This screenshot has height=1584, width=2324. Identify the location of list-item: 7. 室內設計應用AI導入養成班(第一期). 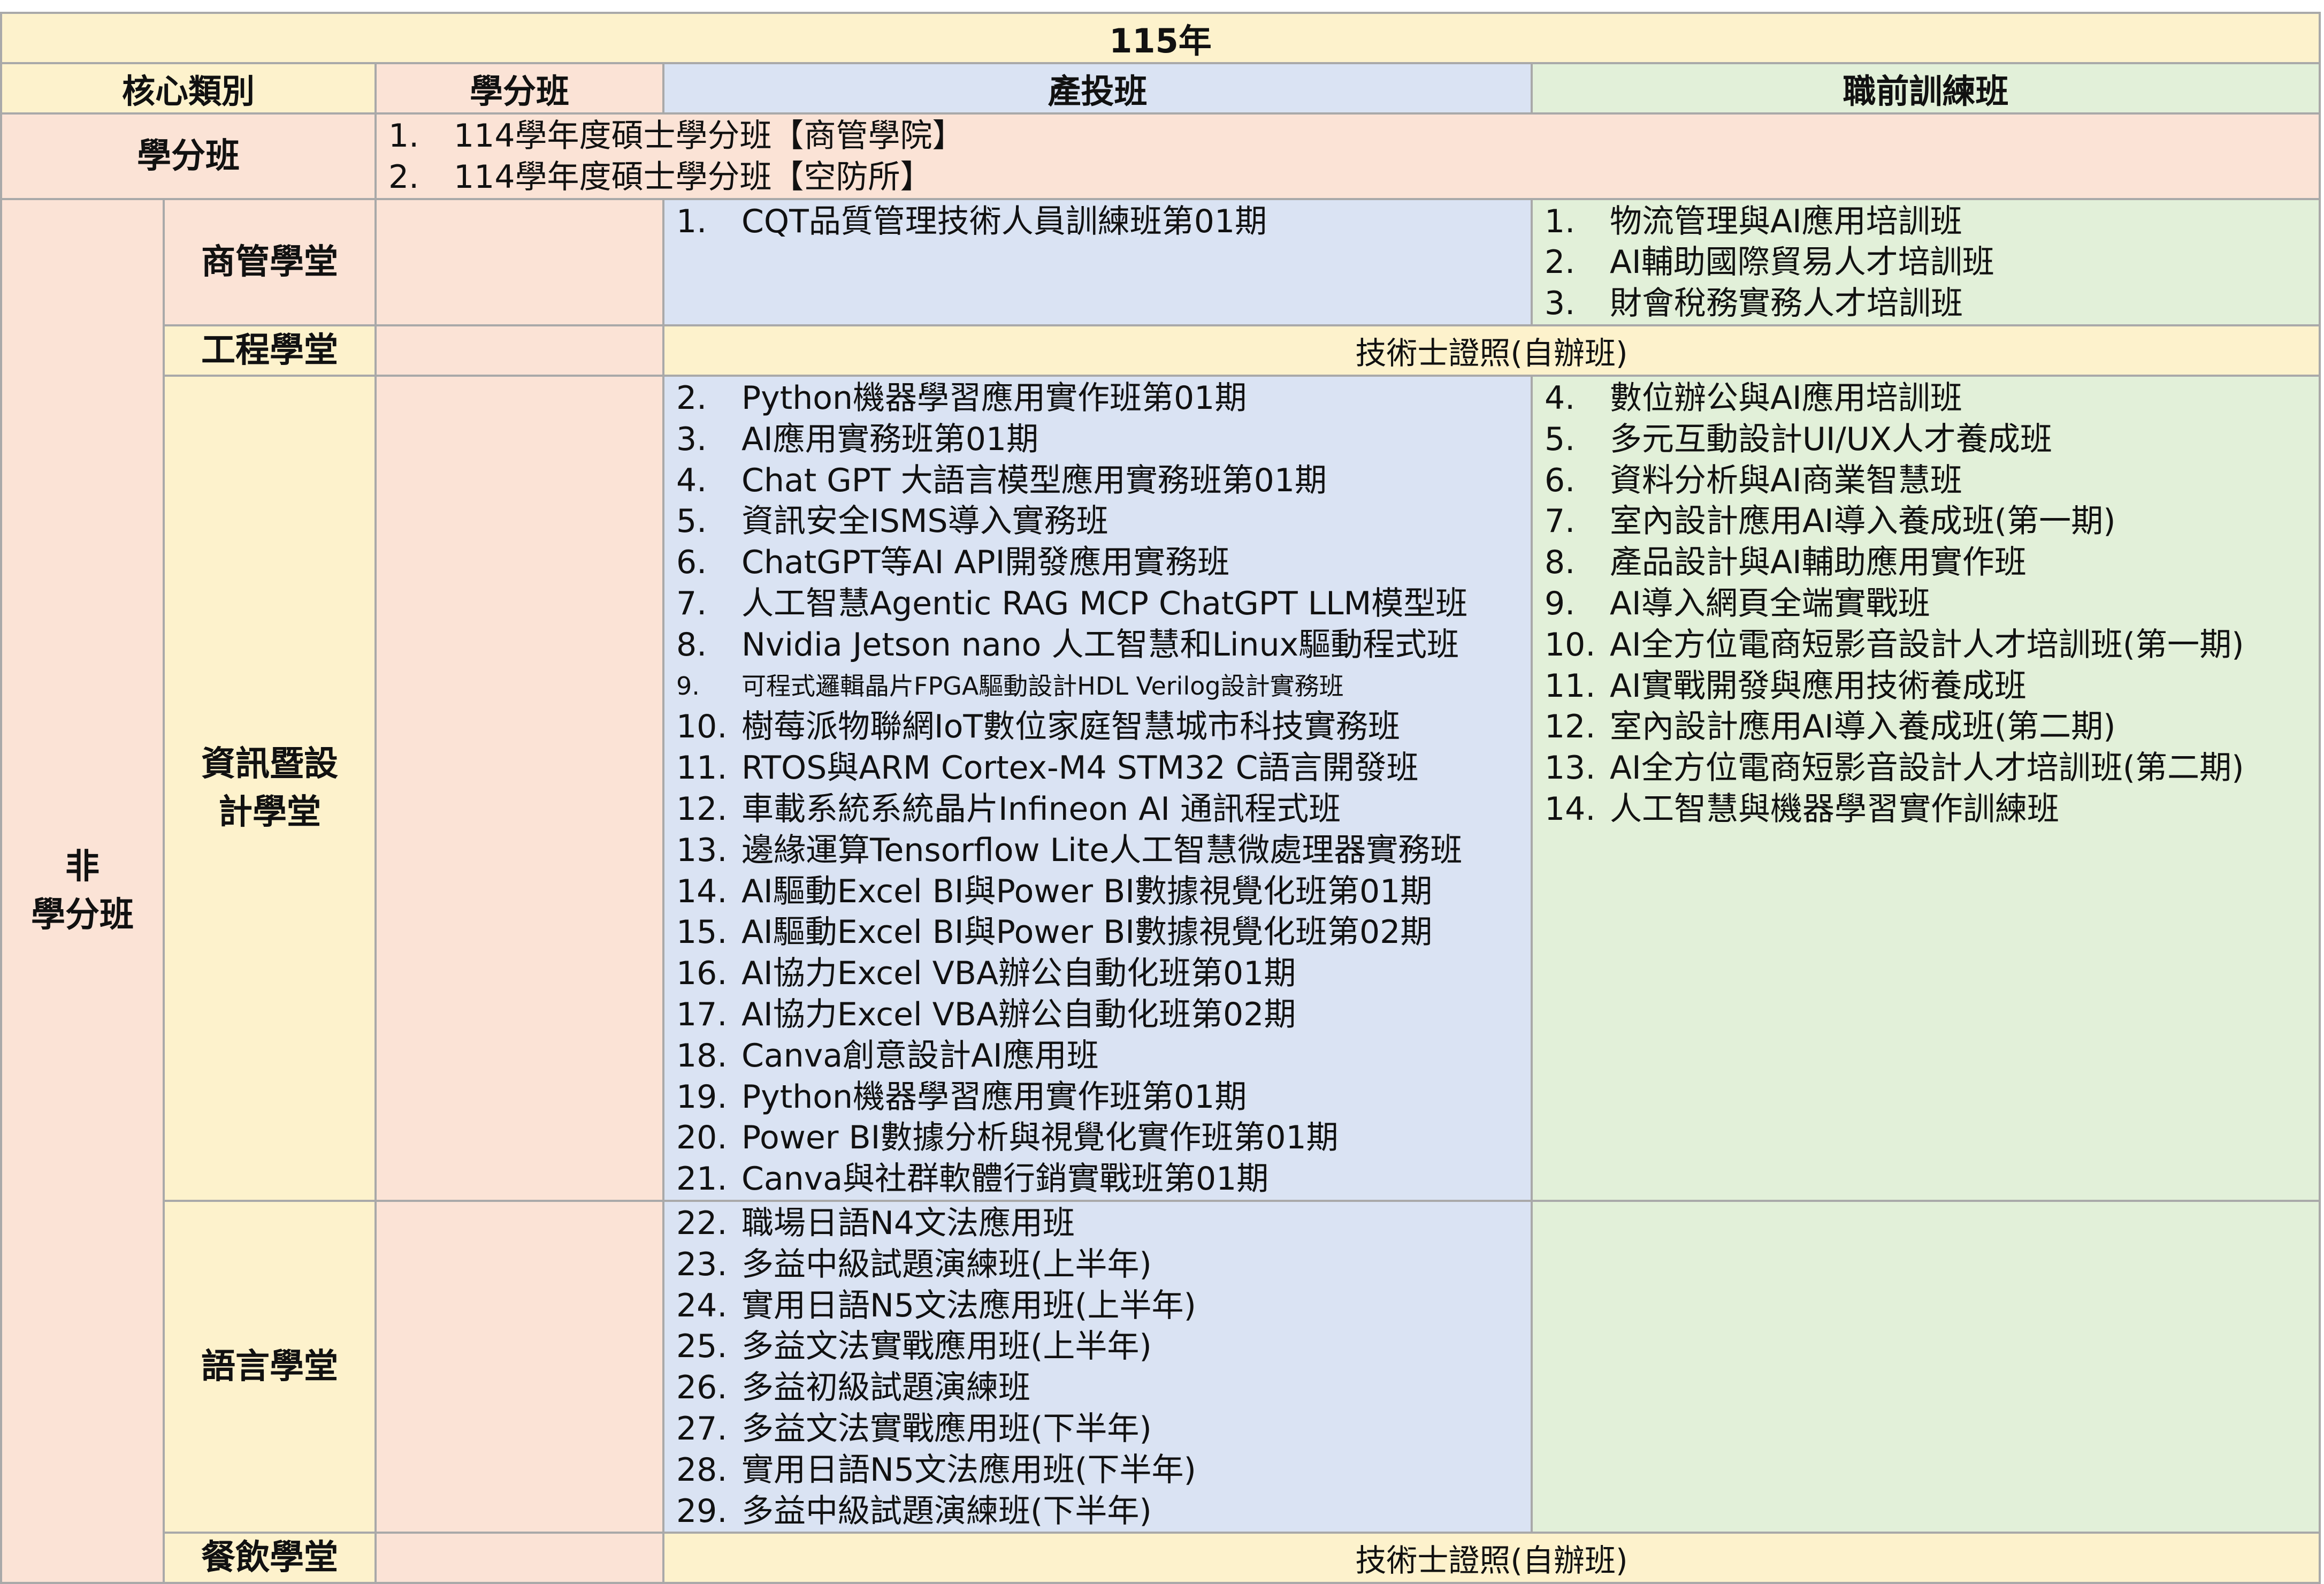
(1932, 521).